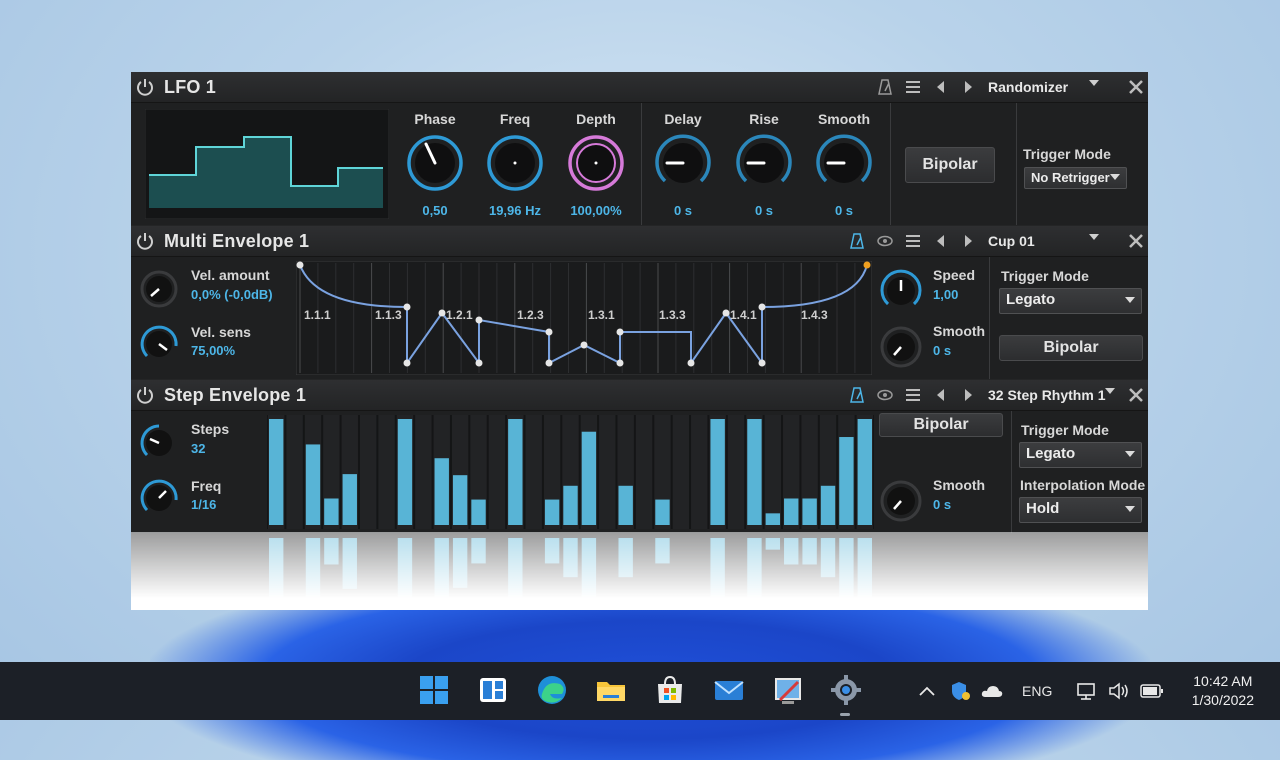  What do you see at coordinates (159, 344) in the screenshot?
I see `vel-sens-knob` at bounding box center [159, 344].